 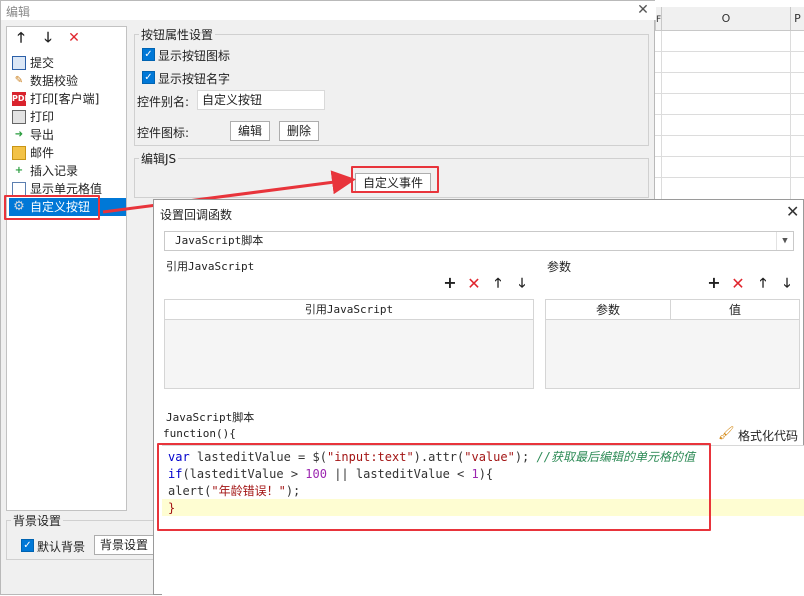 I want to click on params-label: 参数, so click(x=559, y=267).